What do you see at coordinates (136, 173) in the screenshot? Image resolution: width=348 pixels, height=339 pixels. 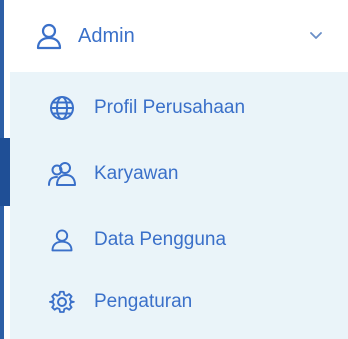 I see `menu-item-label: Karyawan` at bounding box center [136, 173].